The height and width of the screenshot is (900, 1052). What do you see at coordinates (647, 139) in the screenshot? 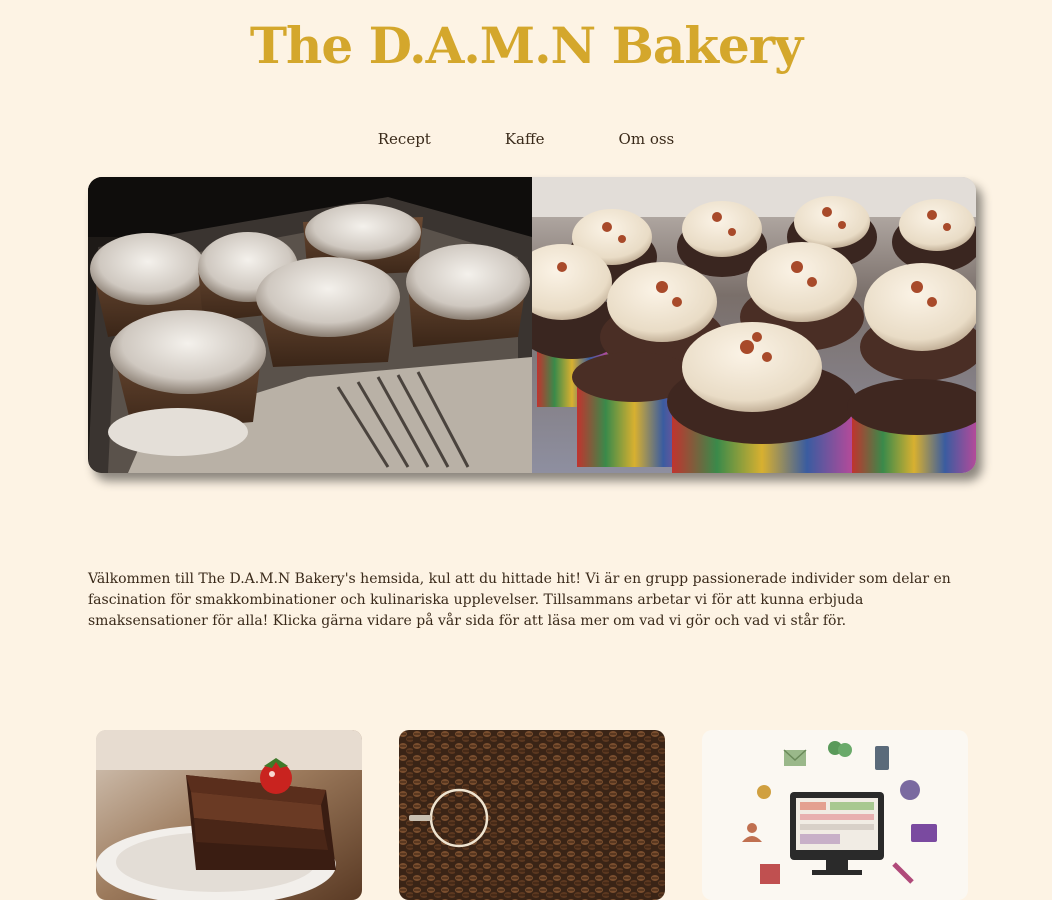
I see `nav-item-om-oss: Om oss` at bounding box center [647, 139].